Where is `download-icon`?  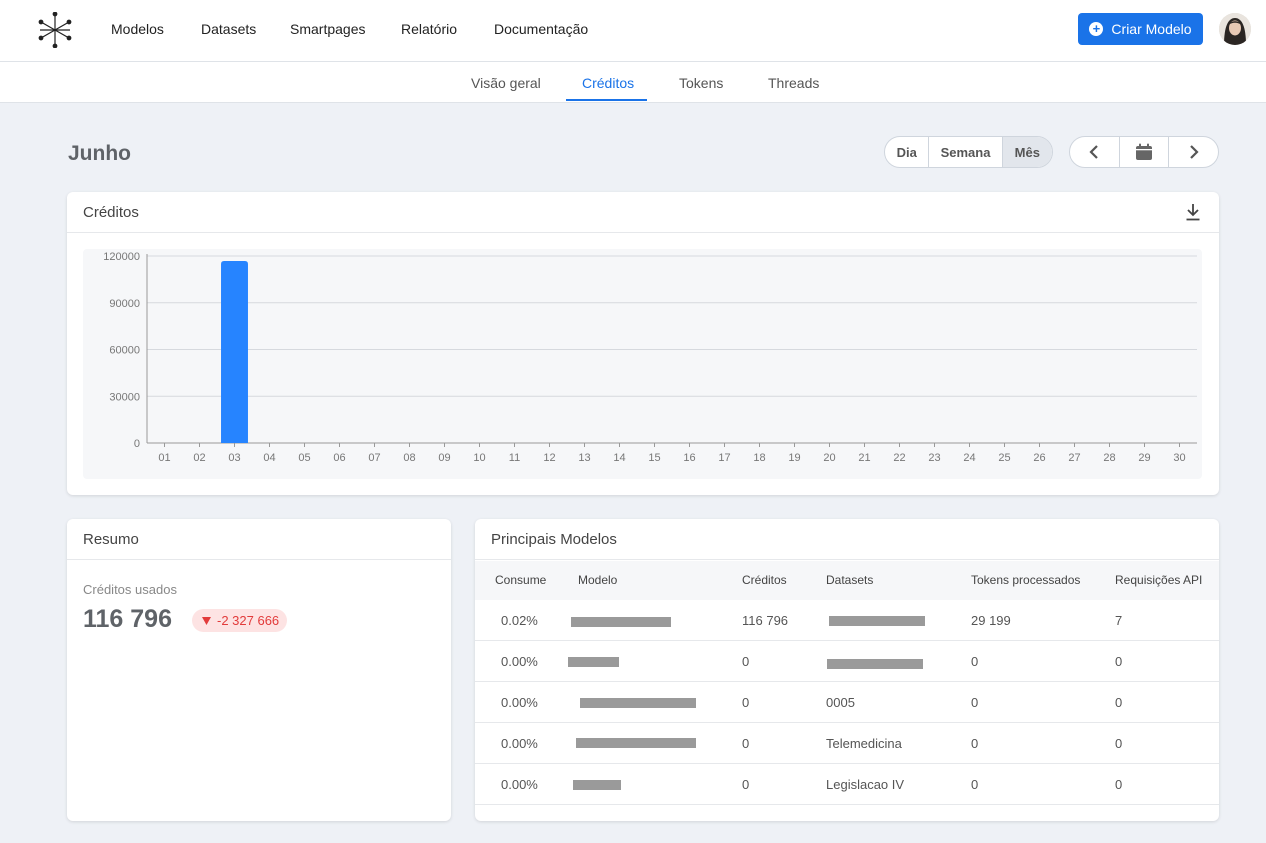 download-icon is located at coordinates (1193, 212).